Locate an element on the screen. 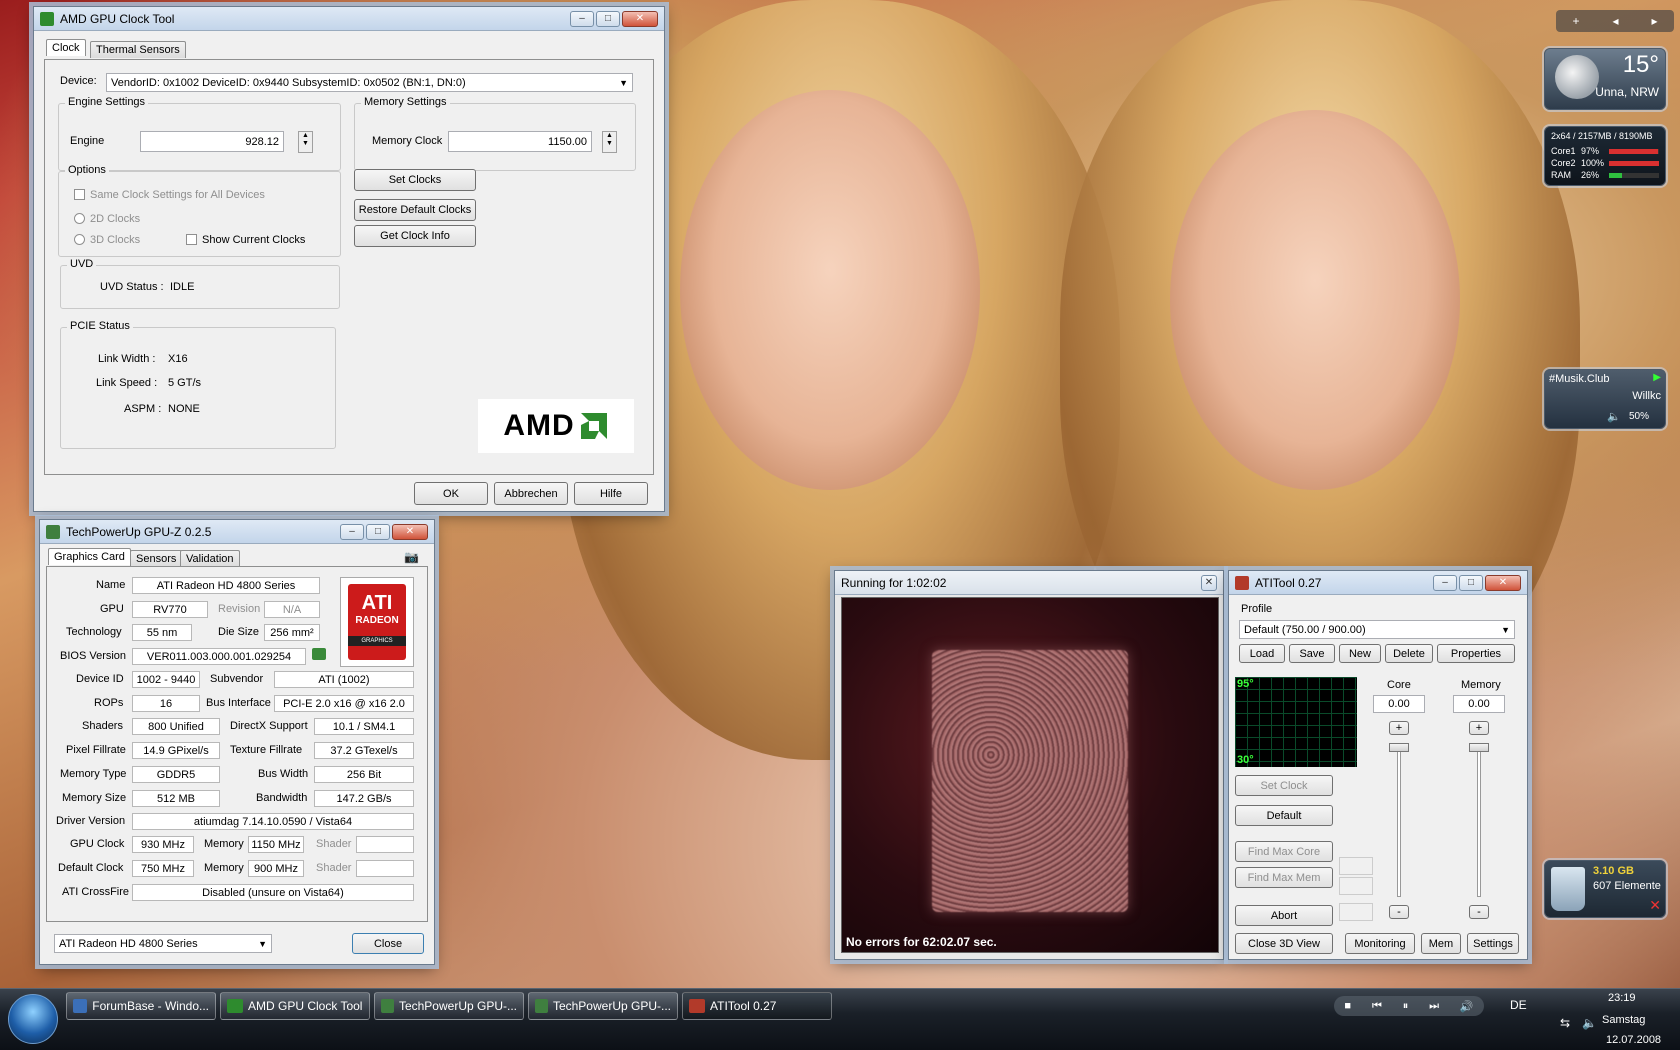  previous-icon: ⏮ is located at coordinates (1377, 1006).